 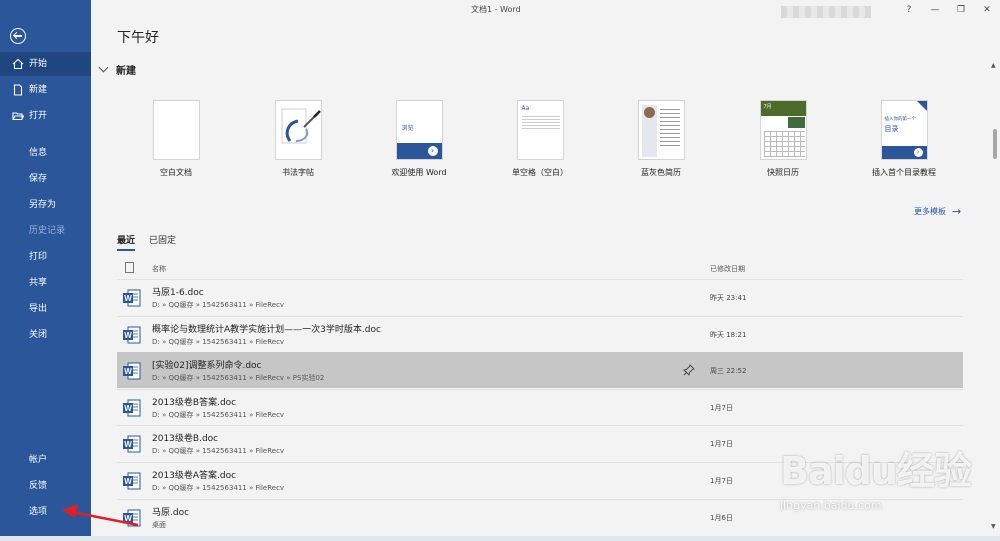 What do you see at coordinates (796, 122) in the screenshot?
I see `calendar-photo` at bounding box center [796, 122].